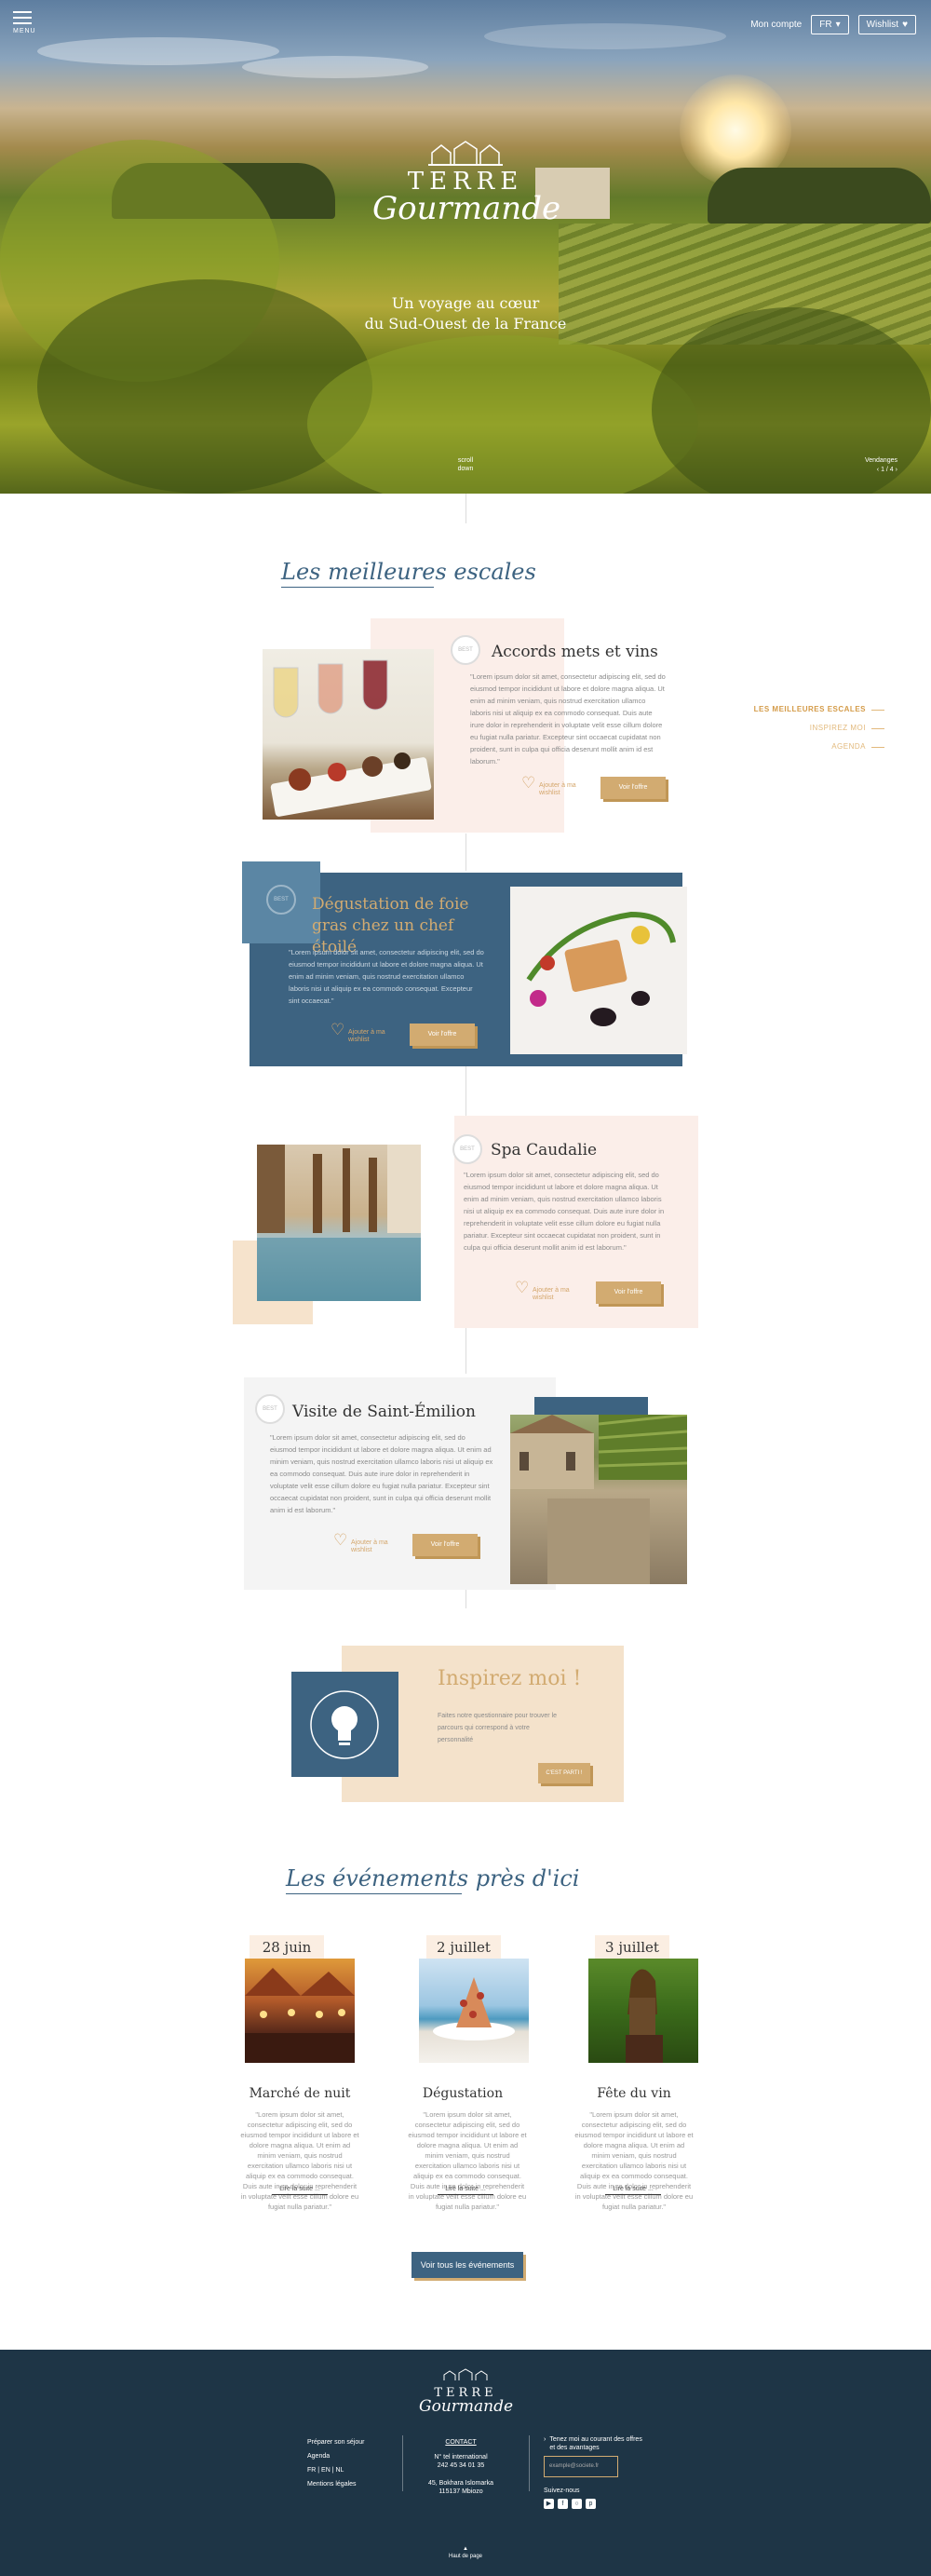  What do you see at coordinates (465, 323) in the screenshot?
I see `tagline-line2: du Sud-Ouest de la France` at bounding box center [465, 323].